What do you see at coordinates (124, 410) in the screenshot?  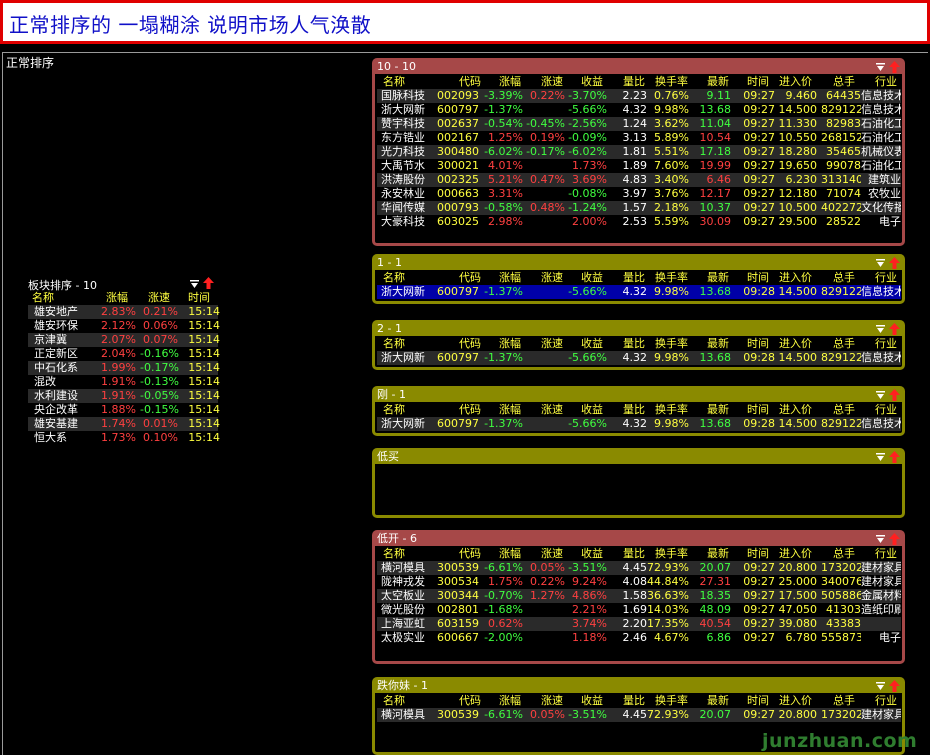 I see `sector-row: 央企改革 1.88% -0.15% 15:14` at bounding box center [124, 410].